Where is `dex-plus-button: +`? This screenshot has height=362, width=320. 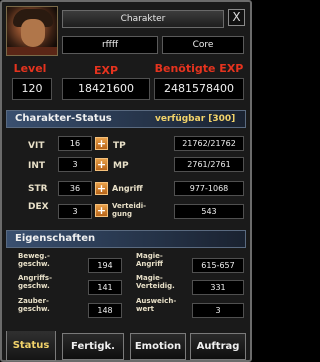 dex-plus-button: + is located at coordinates (101, 210).